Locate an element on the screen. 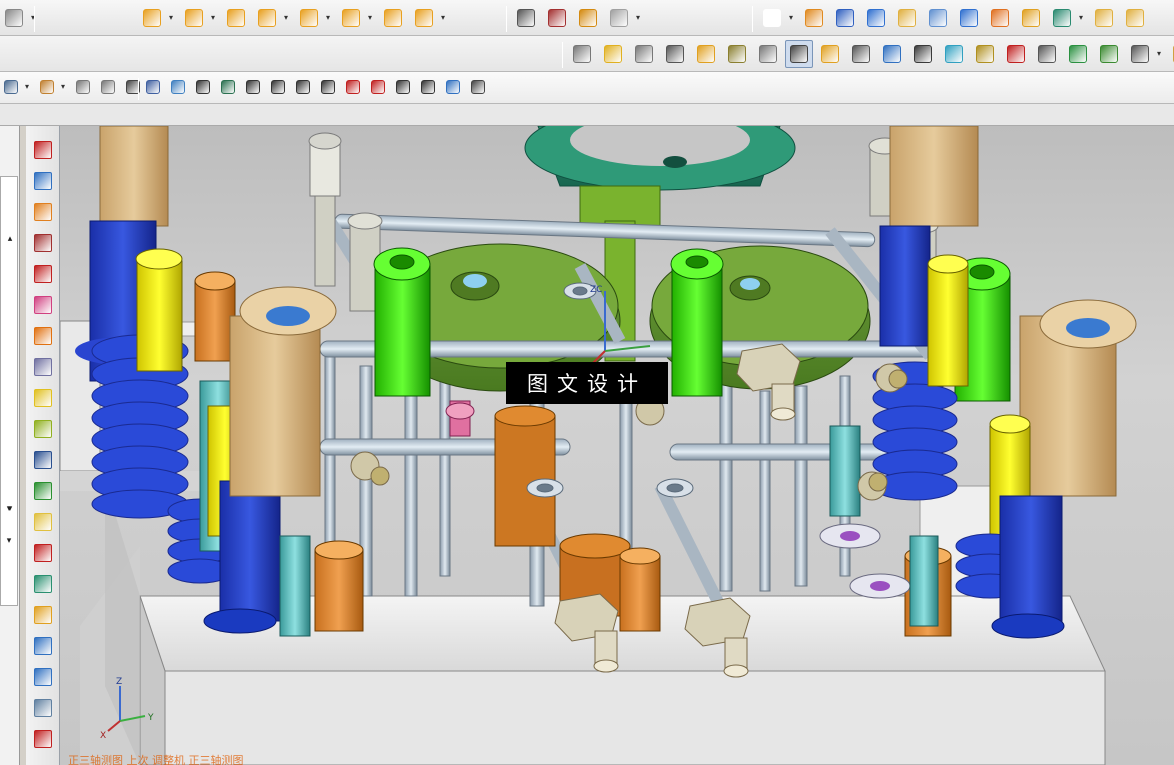  chevron-up-icon: ▴ is located at coordinates (10, 239).